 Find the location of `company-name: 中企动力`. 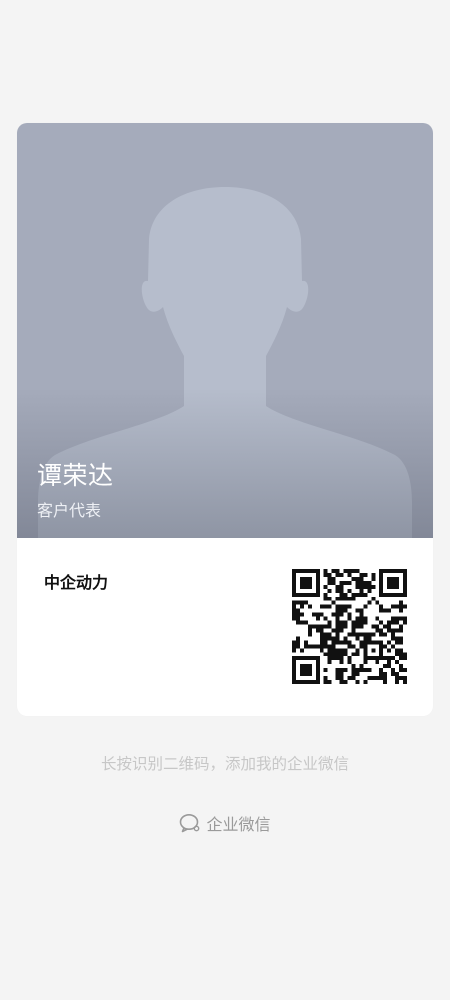

company-name: 中企动力 is located at coordinates (76, 582).